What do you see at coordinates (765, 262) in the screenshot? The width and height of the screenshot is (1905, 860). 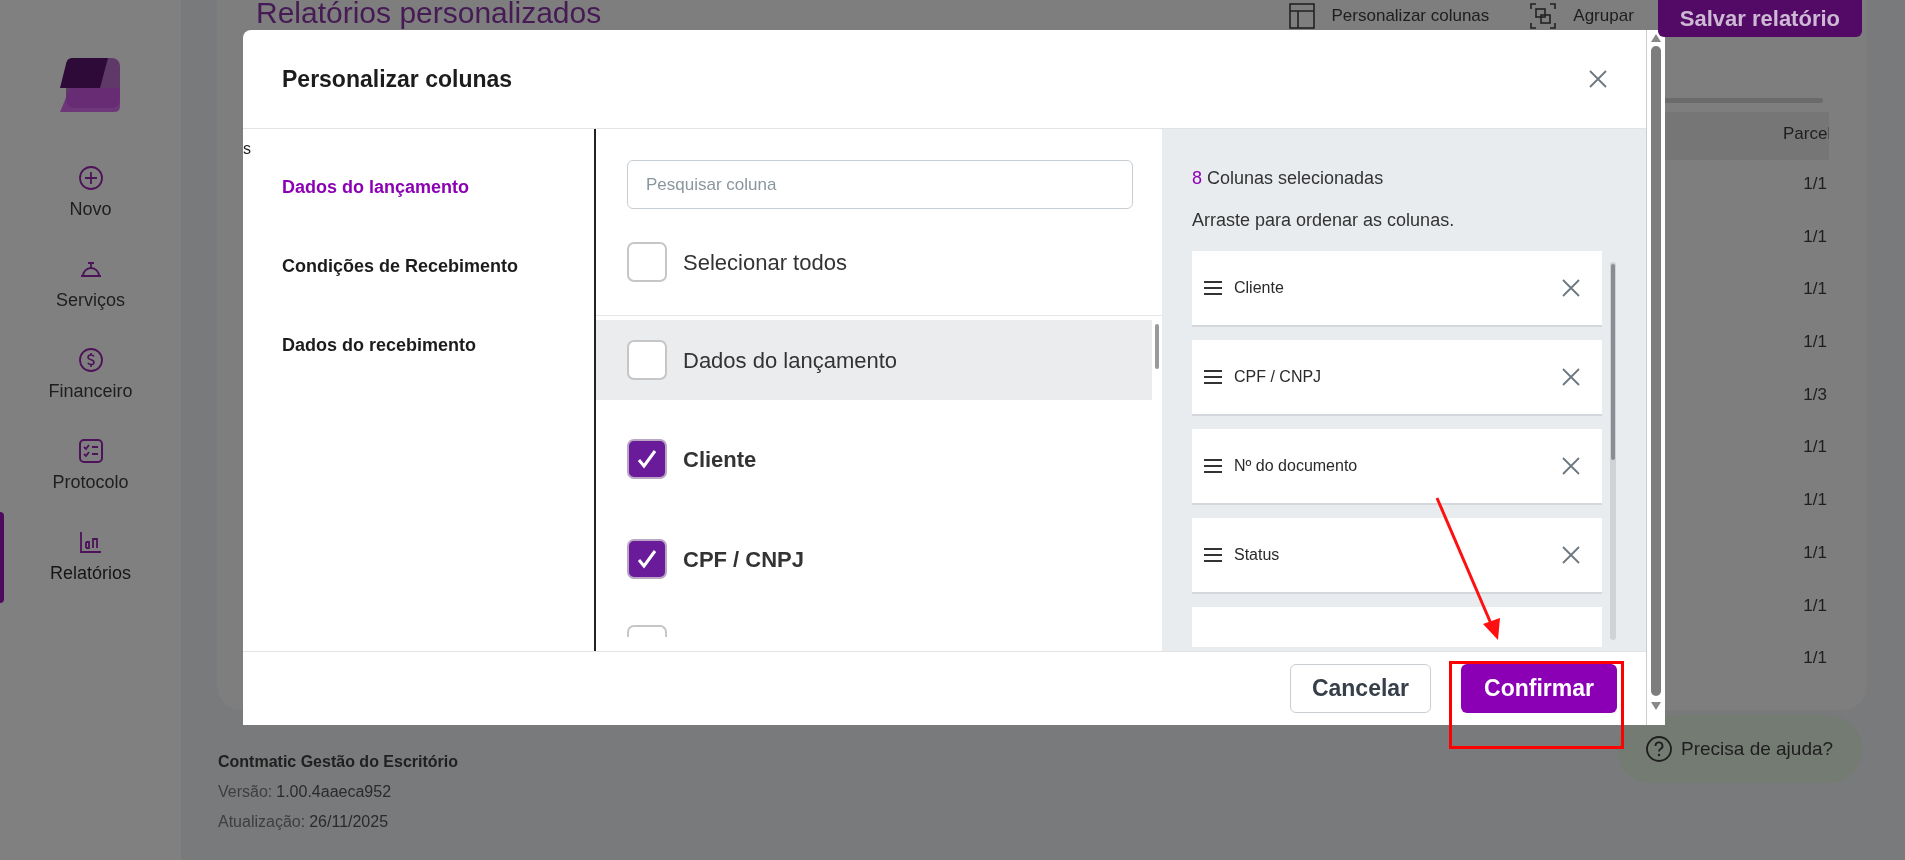 I see `checkbox-label: Selecionar todos` at bounding box center [765, 262].